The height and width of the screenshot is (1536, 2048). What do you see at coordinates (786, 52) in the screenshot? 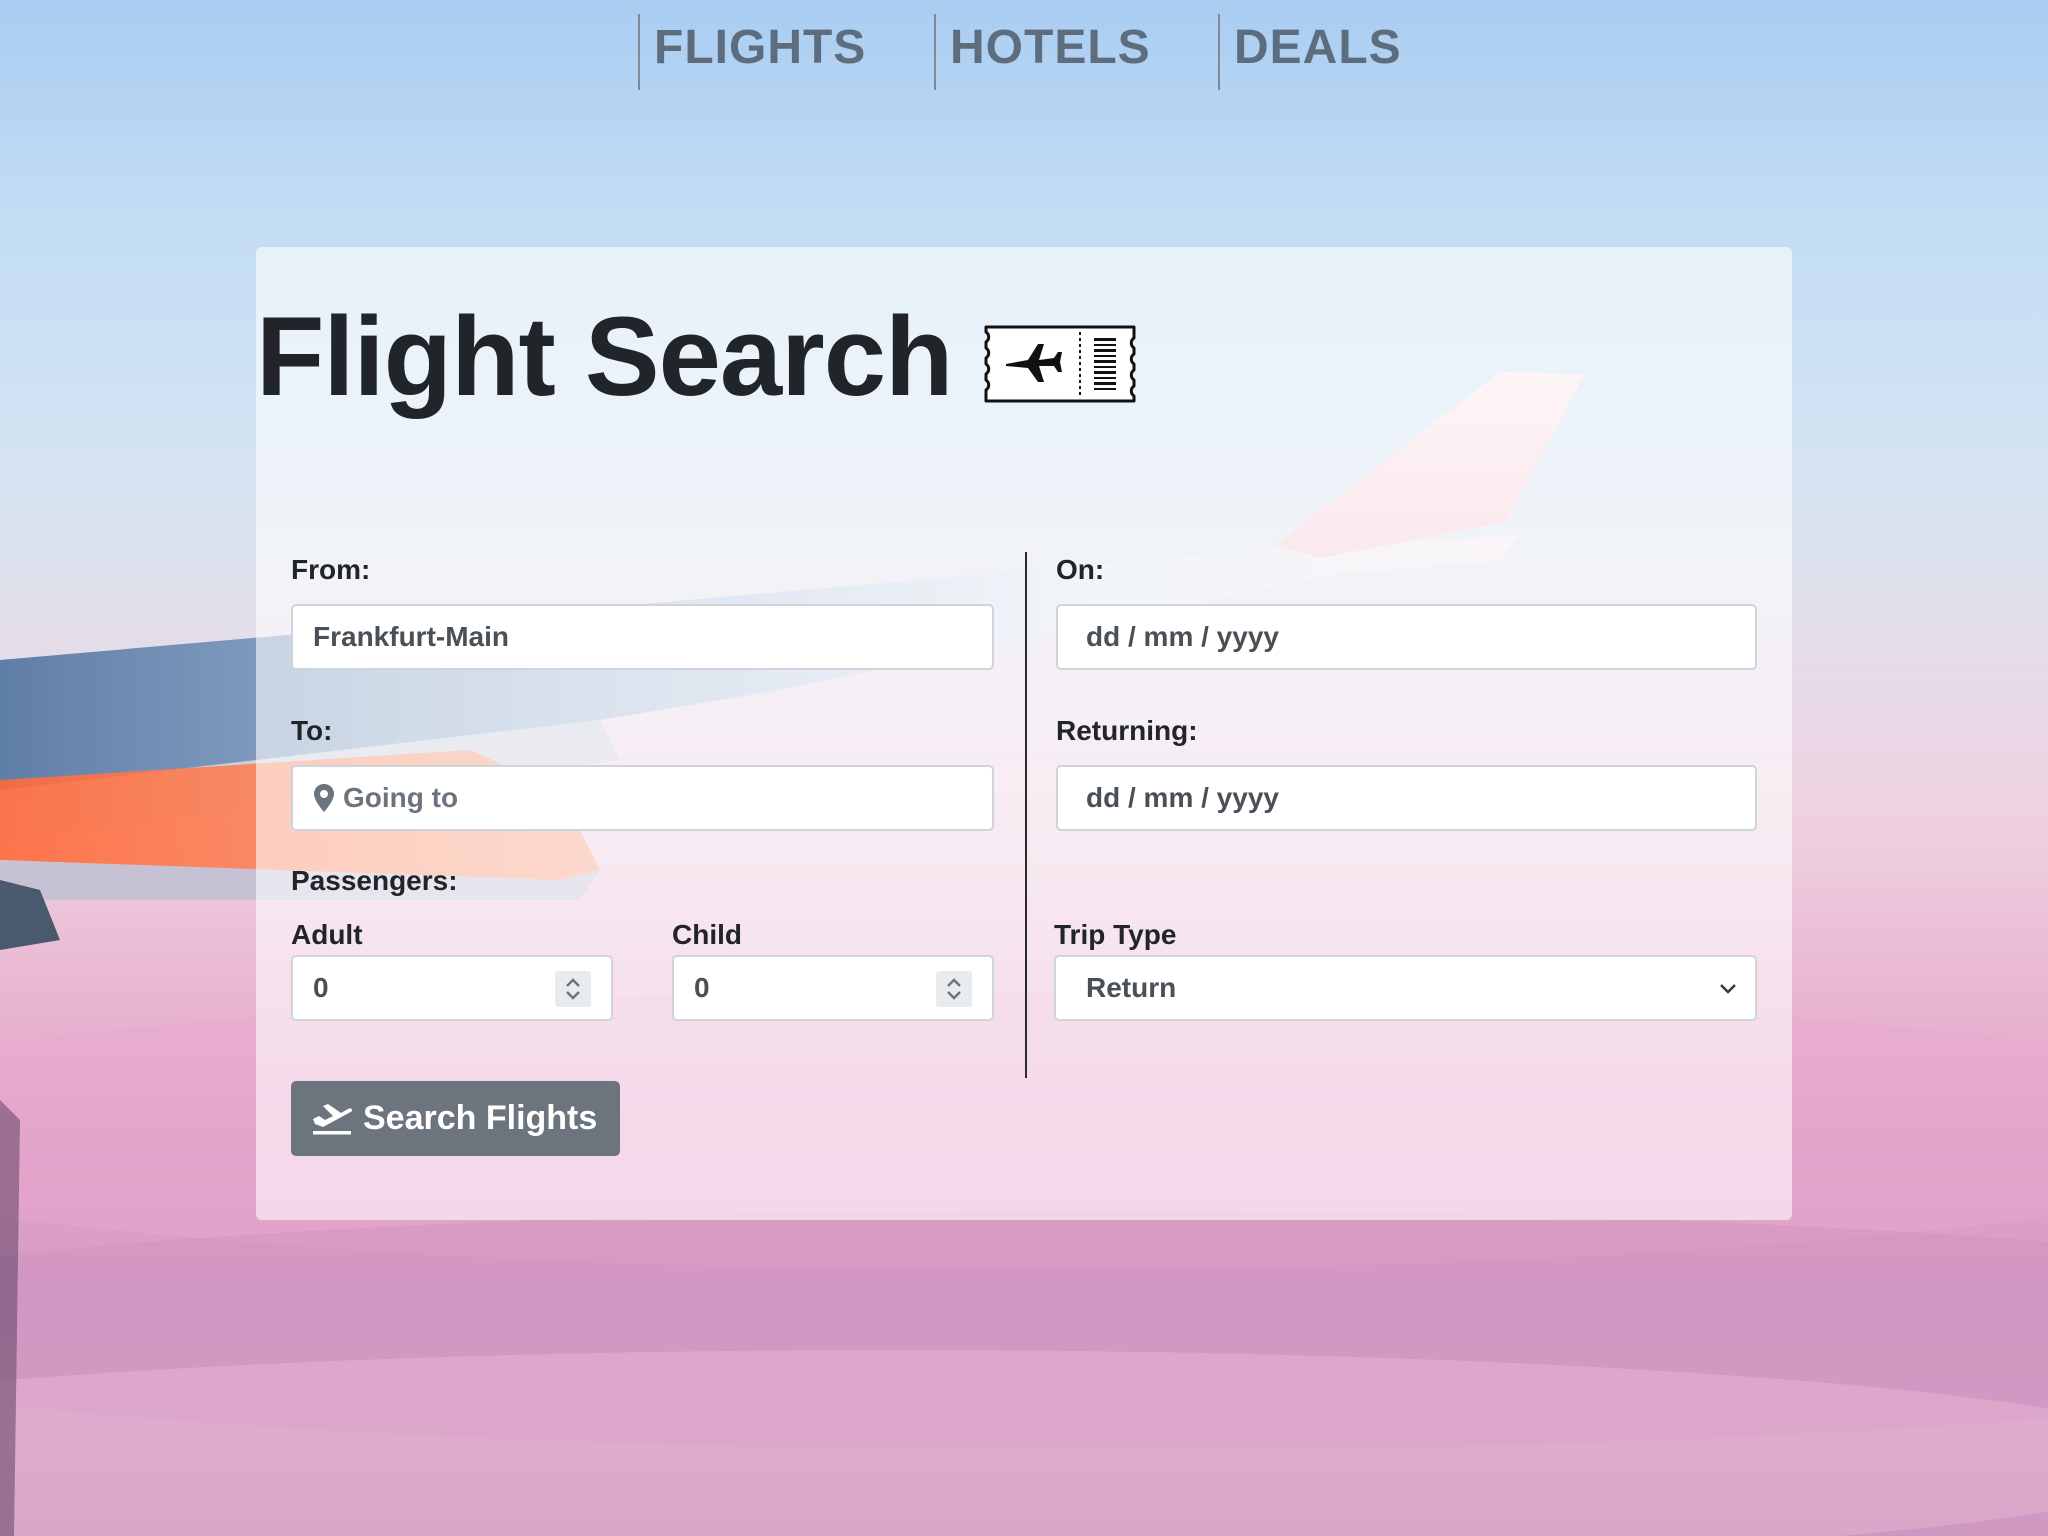
I see `nav-flights: FLIGHTS` at bounding box center [786, 52].